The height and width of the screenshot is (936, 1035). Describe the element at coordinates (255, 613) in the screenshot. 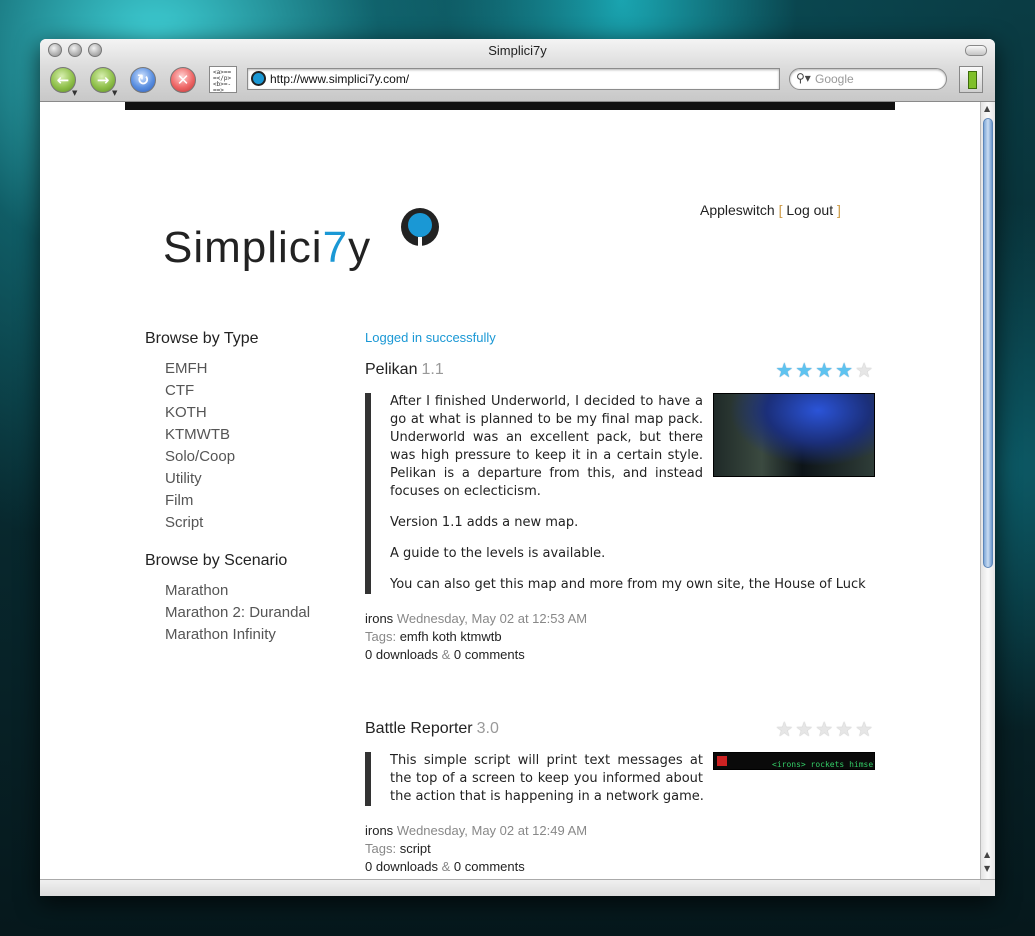

I see `sidebar-item-marathon-2: Marathon 2: Durandal` at that location.